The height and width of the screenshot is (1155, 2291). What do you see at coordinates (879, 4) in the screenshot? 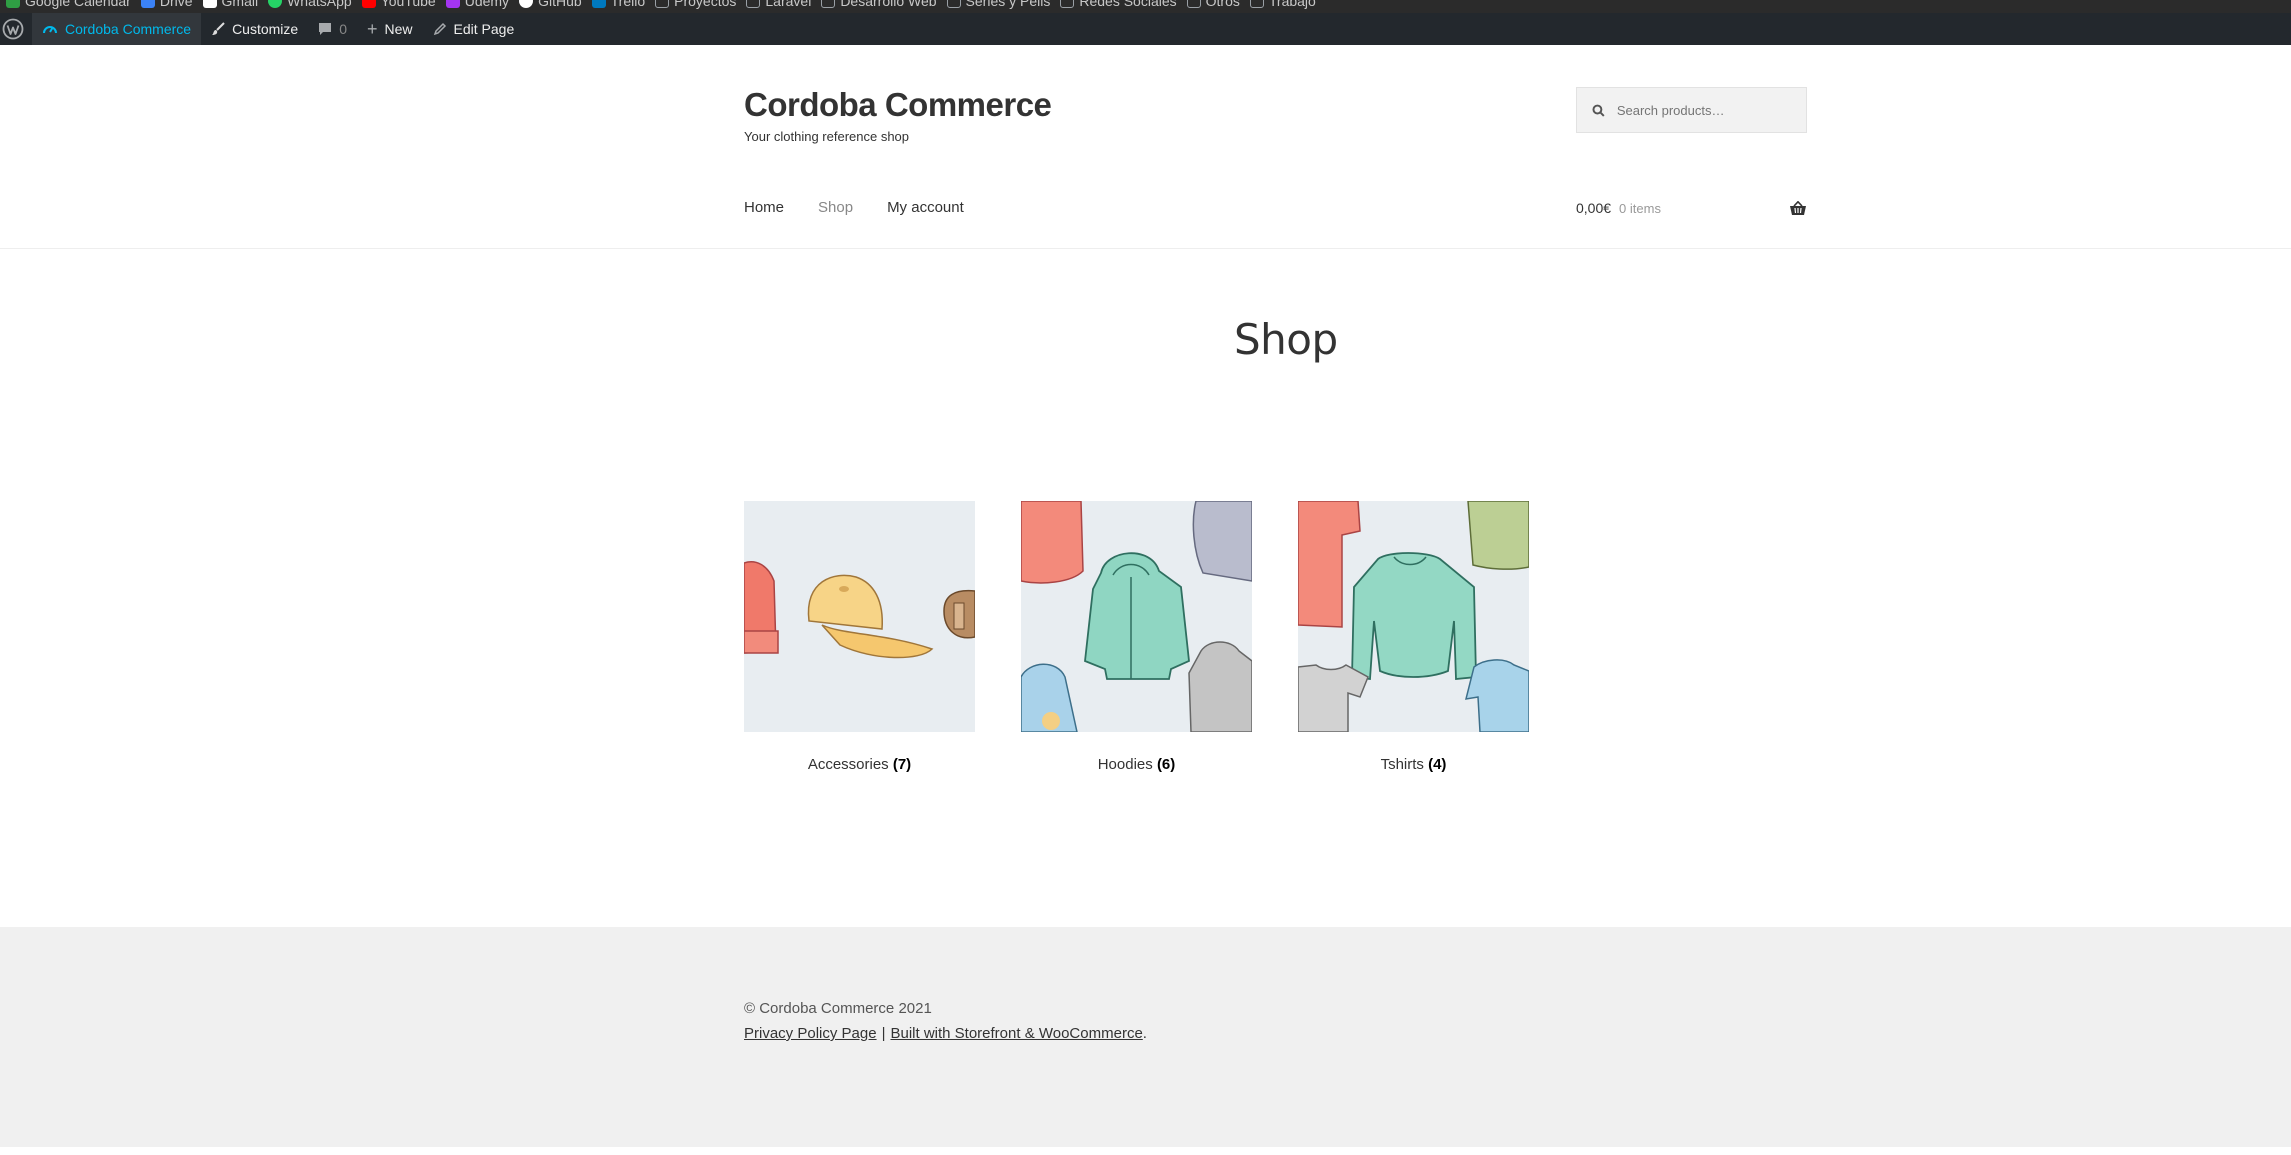
I see `bookmark-folder-desarrollo-web: Desarrollo Web` at bounding box center [879, 4].